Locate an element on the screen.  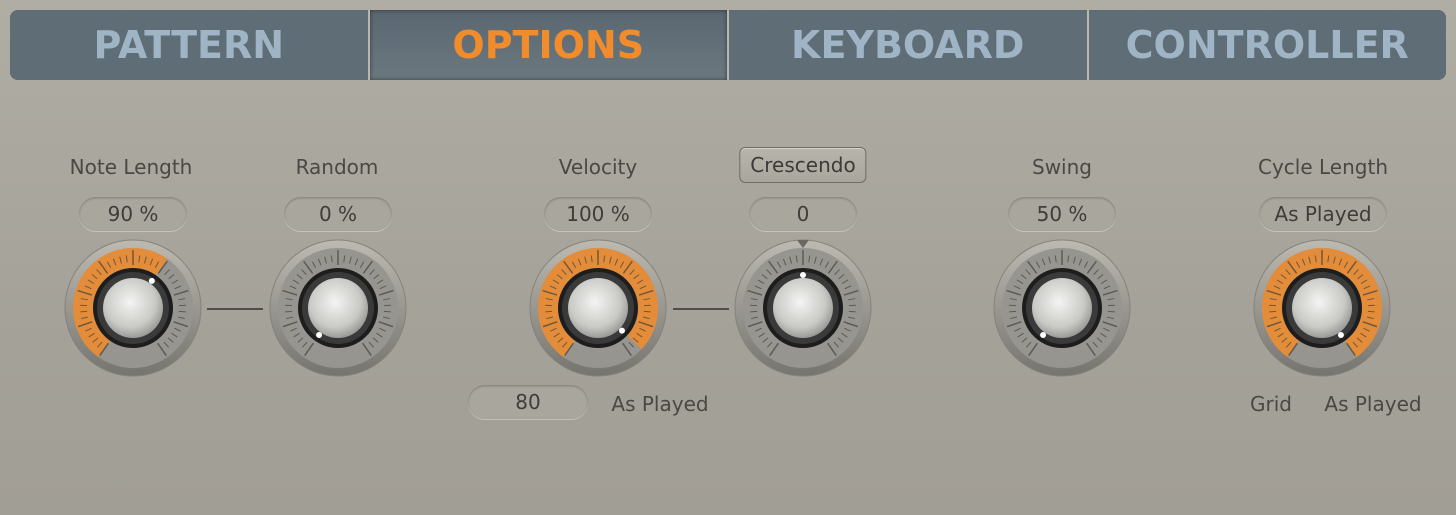
cycle-length-knob is located at coordinates (1322, 308).